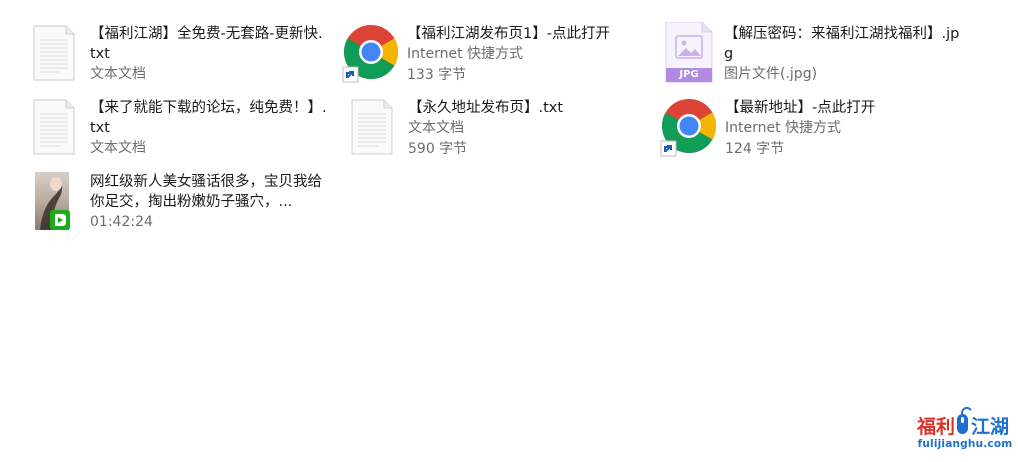 Image resolution: width=1018 pixels, height=462 pixels. I want to click on file-item: 【福利江湖发布页1】-点此打开 Internet 快捷方式 133 字节, so click(491, 57).